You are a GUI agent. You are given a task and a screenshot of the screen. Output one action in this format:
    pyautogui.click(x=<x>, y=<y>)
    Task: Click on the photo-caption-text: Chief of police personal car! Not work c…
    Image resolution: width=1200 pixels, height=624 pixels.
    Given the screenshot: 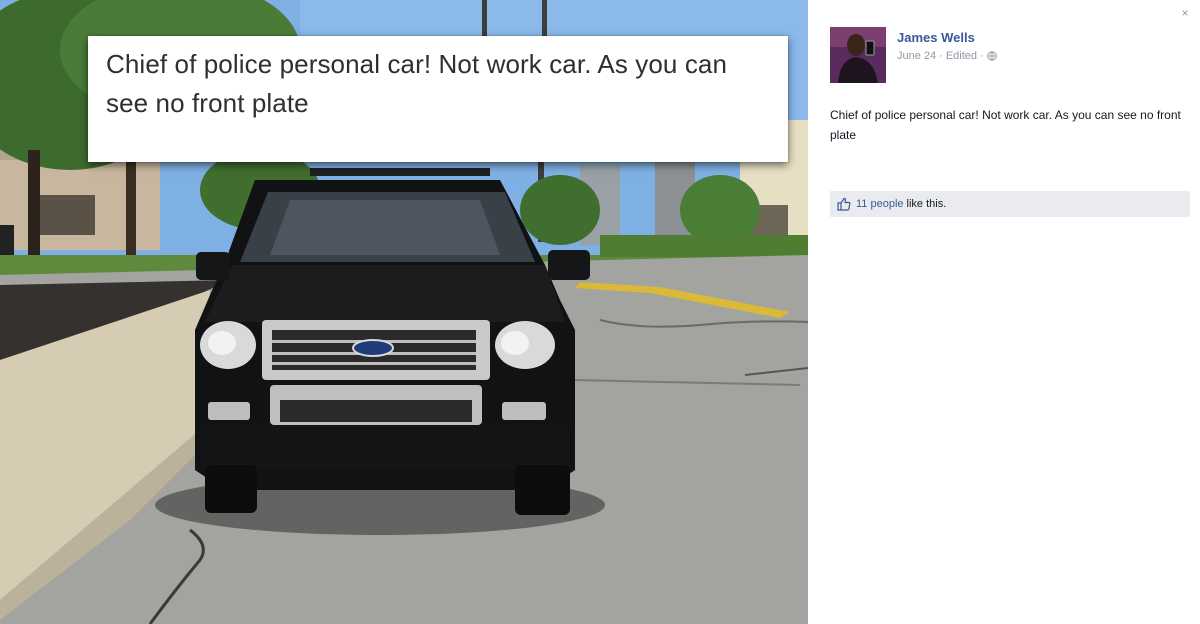 What is the action you would take?
    pyautogui.click(x=417, y=83)
    